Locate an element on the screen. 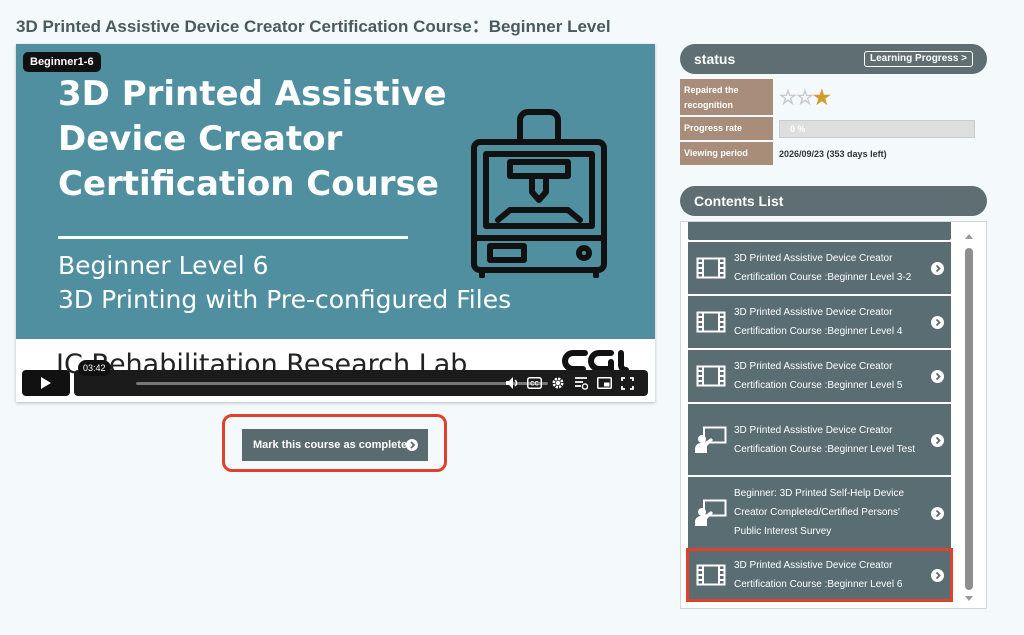 This screenshot has width=1024, height=635. video-controls: CC 03:42 is located at coordinates (335, 378).